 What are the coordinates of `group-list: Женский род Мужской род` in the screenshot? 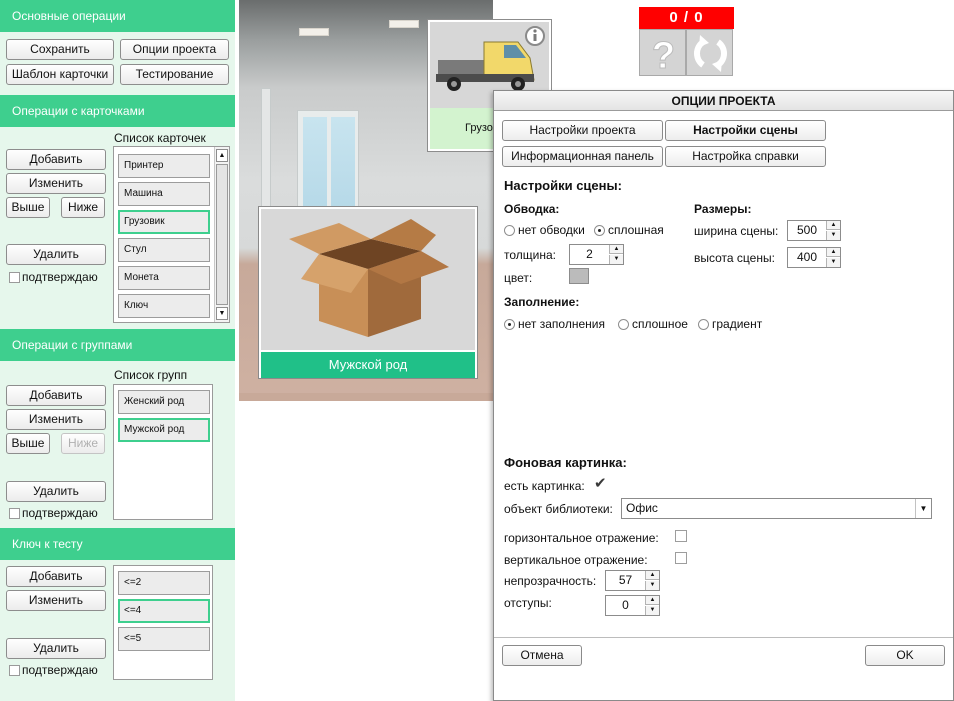 It's located at (163, 452).